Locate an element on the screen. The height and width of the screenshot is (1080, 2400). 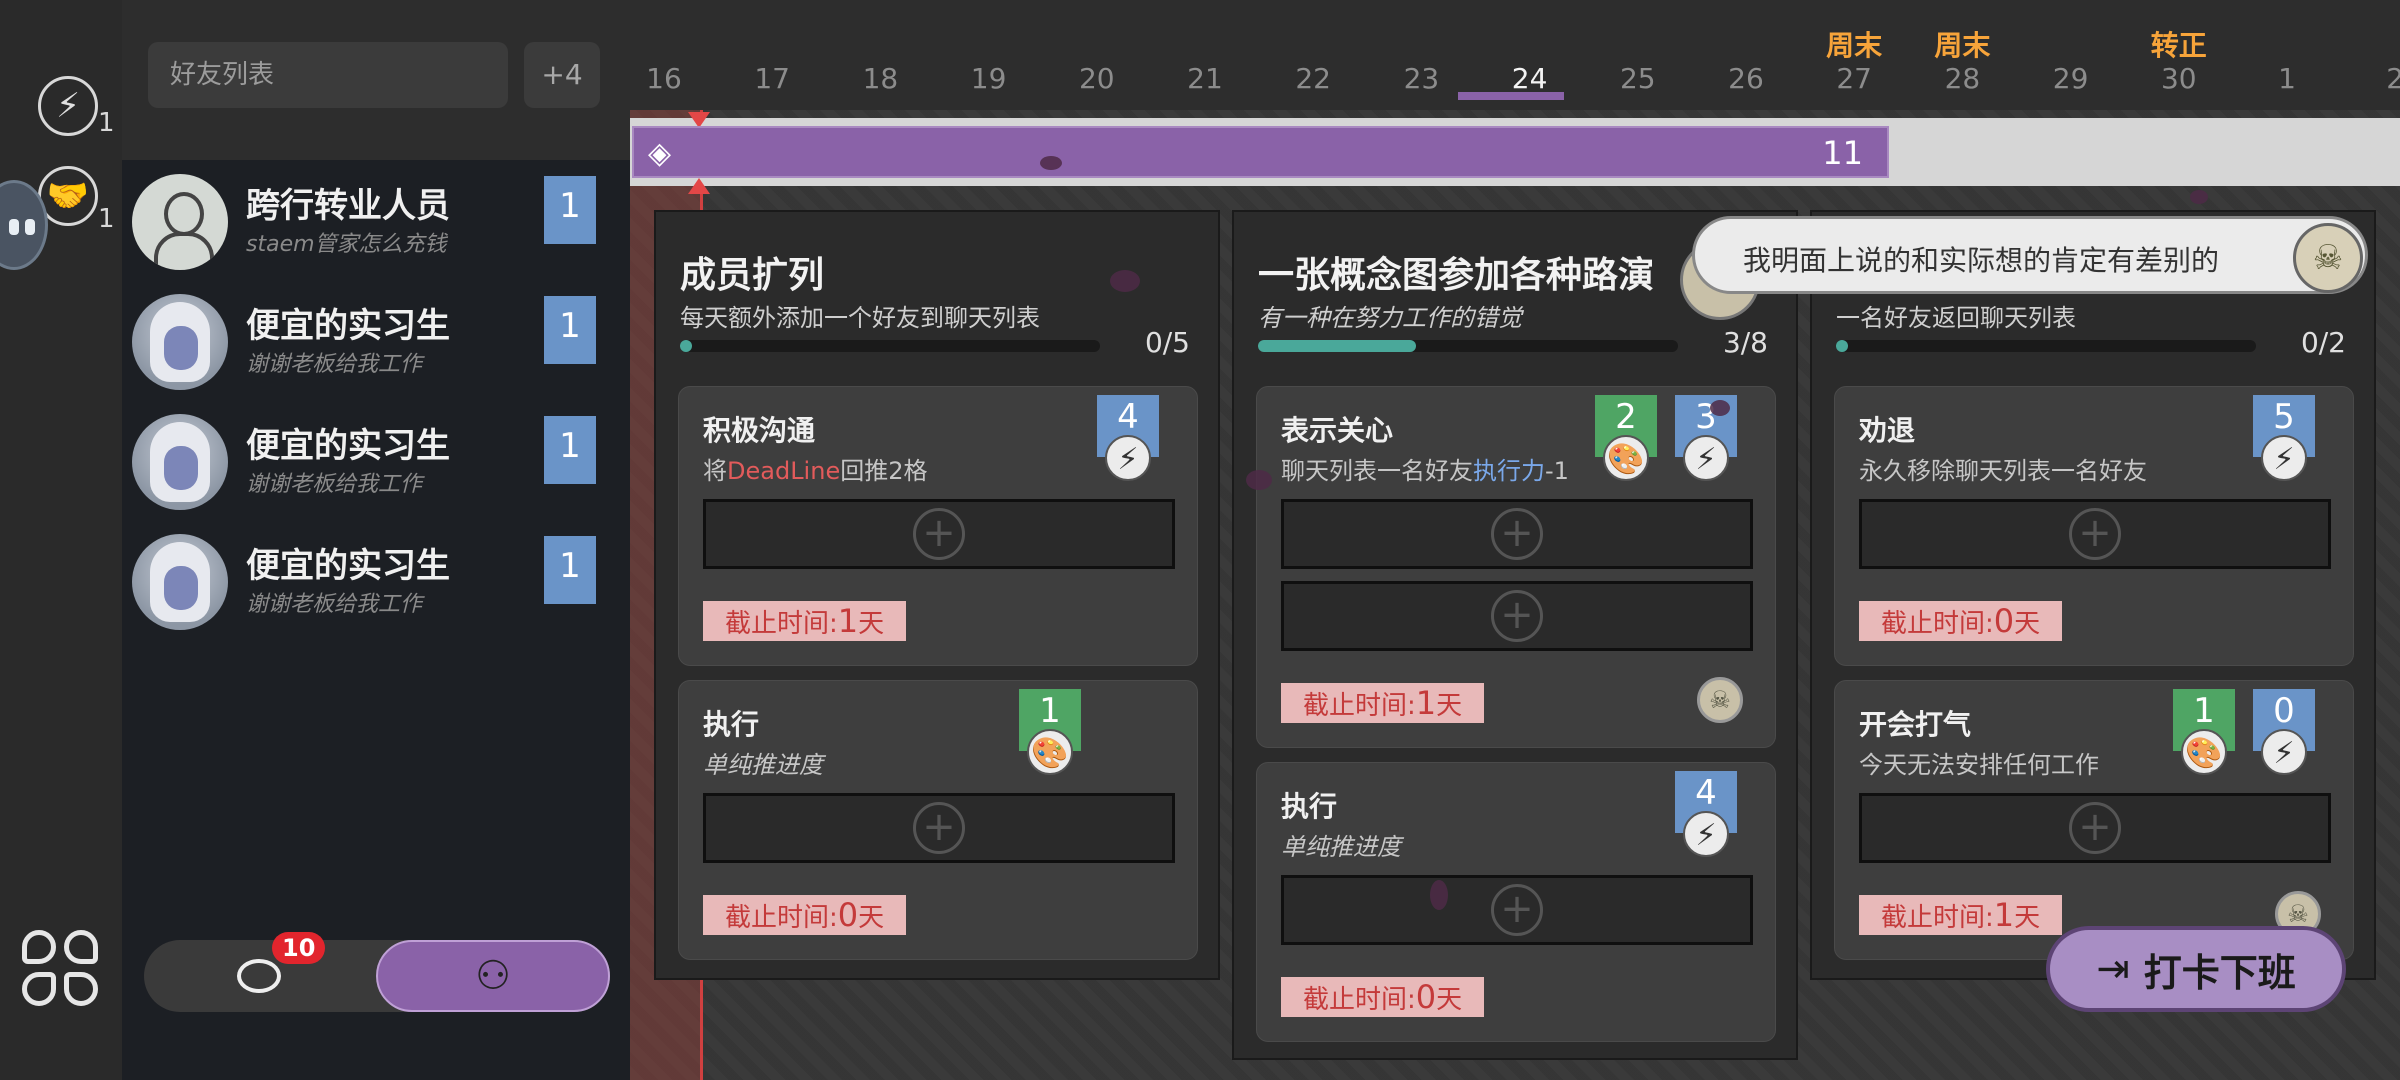
energy-count: 1 is located at coordinates (106, 123).